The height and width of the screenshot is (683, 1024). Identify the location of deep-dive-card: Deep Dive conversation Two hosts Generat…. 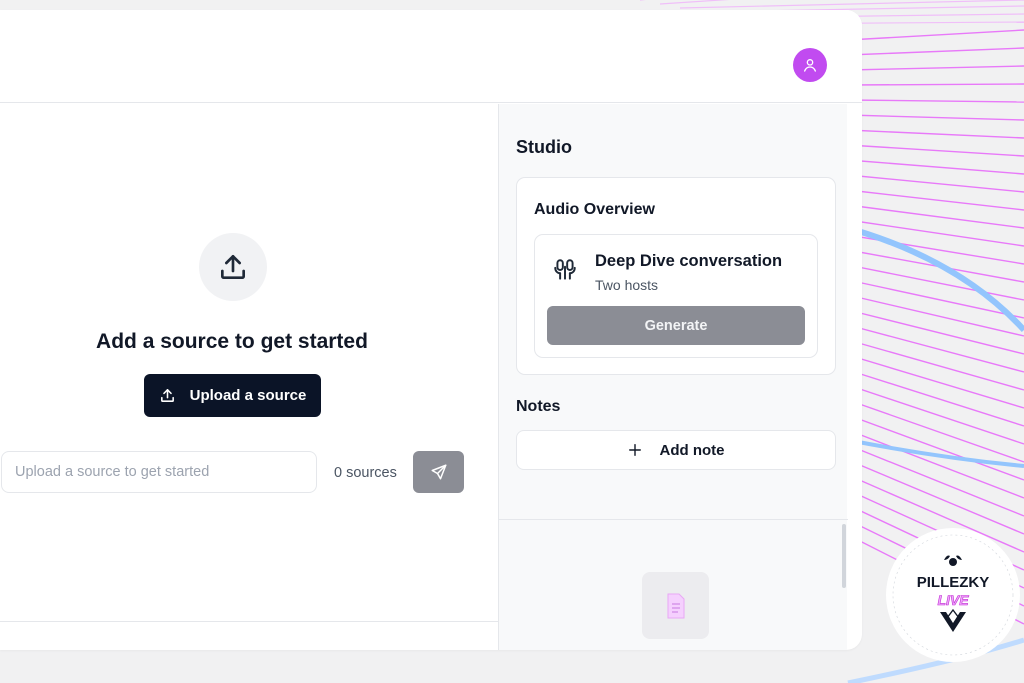
(676, 296).